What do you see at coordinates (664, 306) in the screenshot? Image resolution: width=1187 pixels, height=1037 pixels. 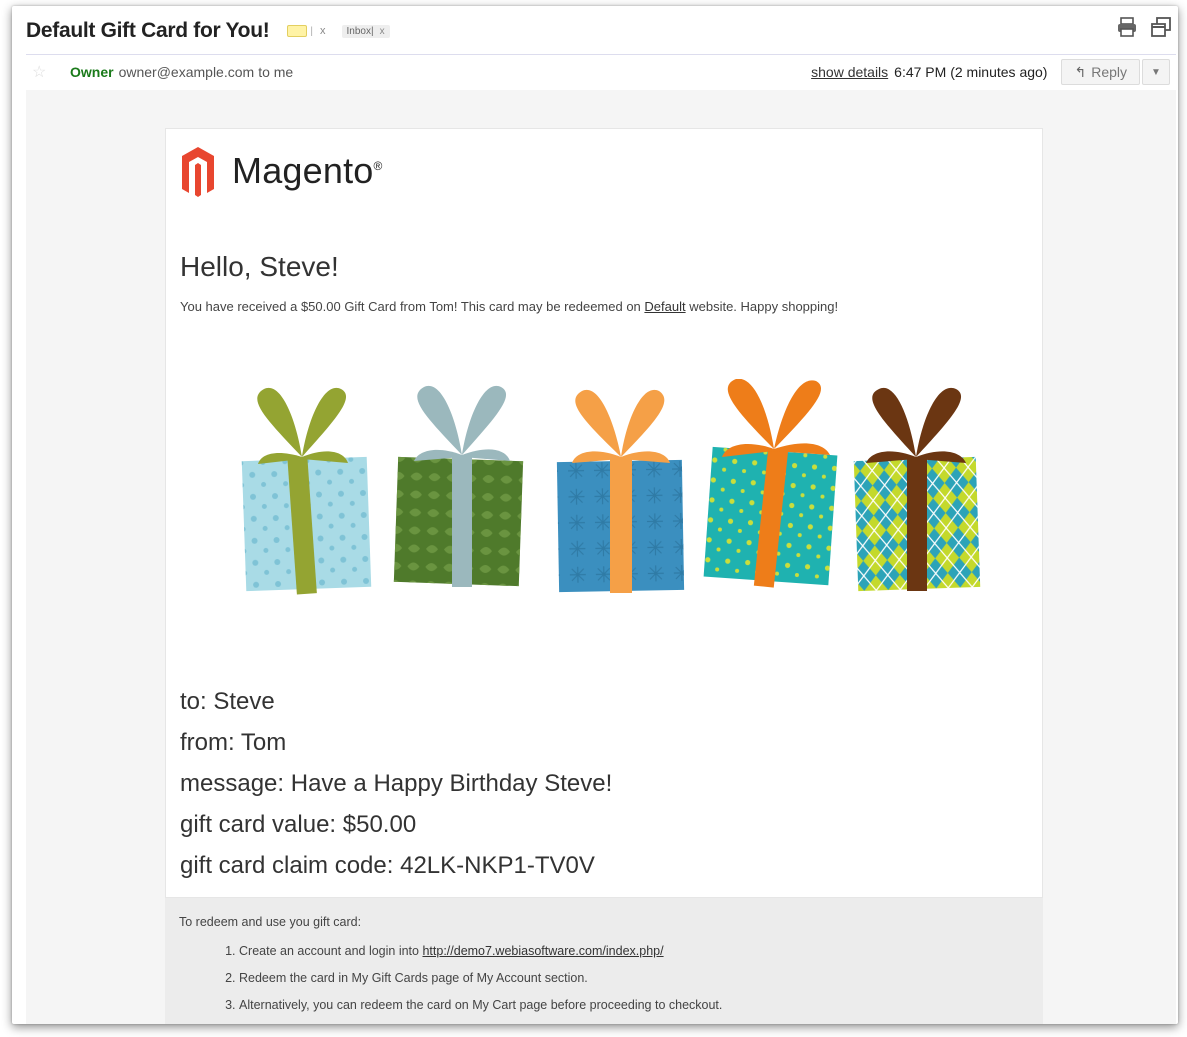 I see `website-link: Default` at bounding box center [664, 306].